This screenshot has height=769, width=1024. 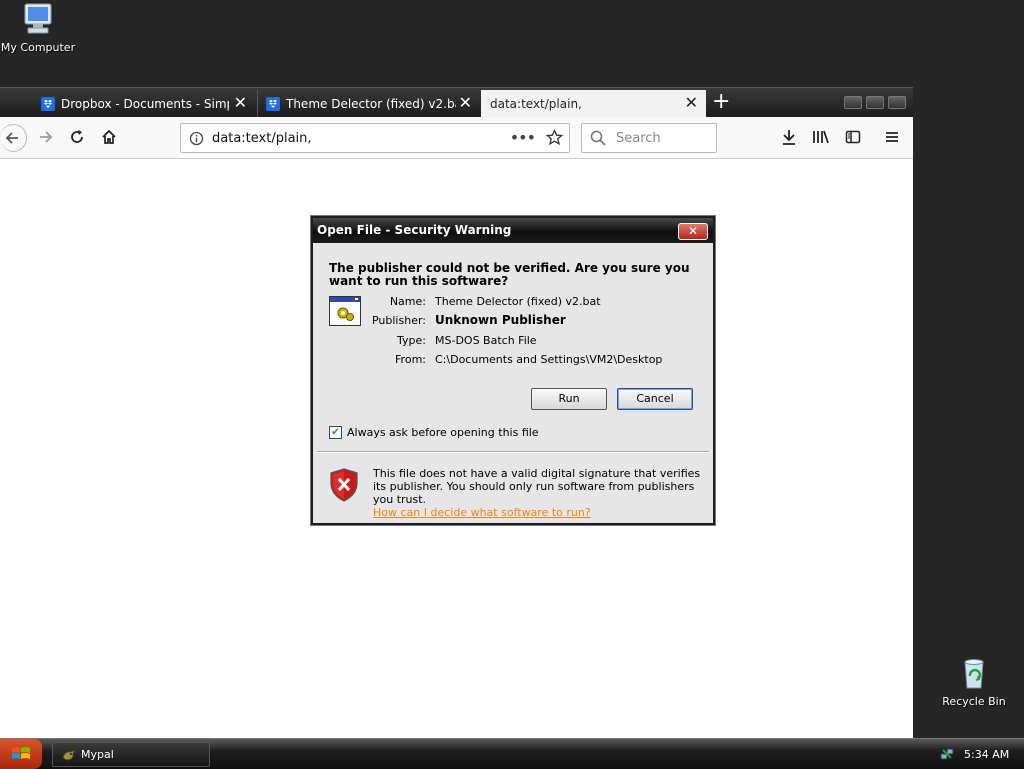 I want to click on back-button, so click(x=13, y=138).